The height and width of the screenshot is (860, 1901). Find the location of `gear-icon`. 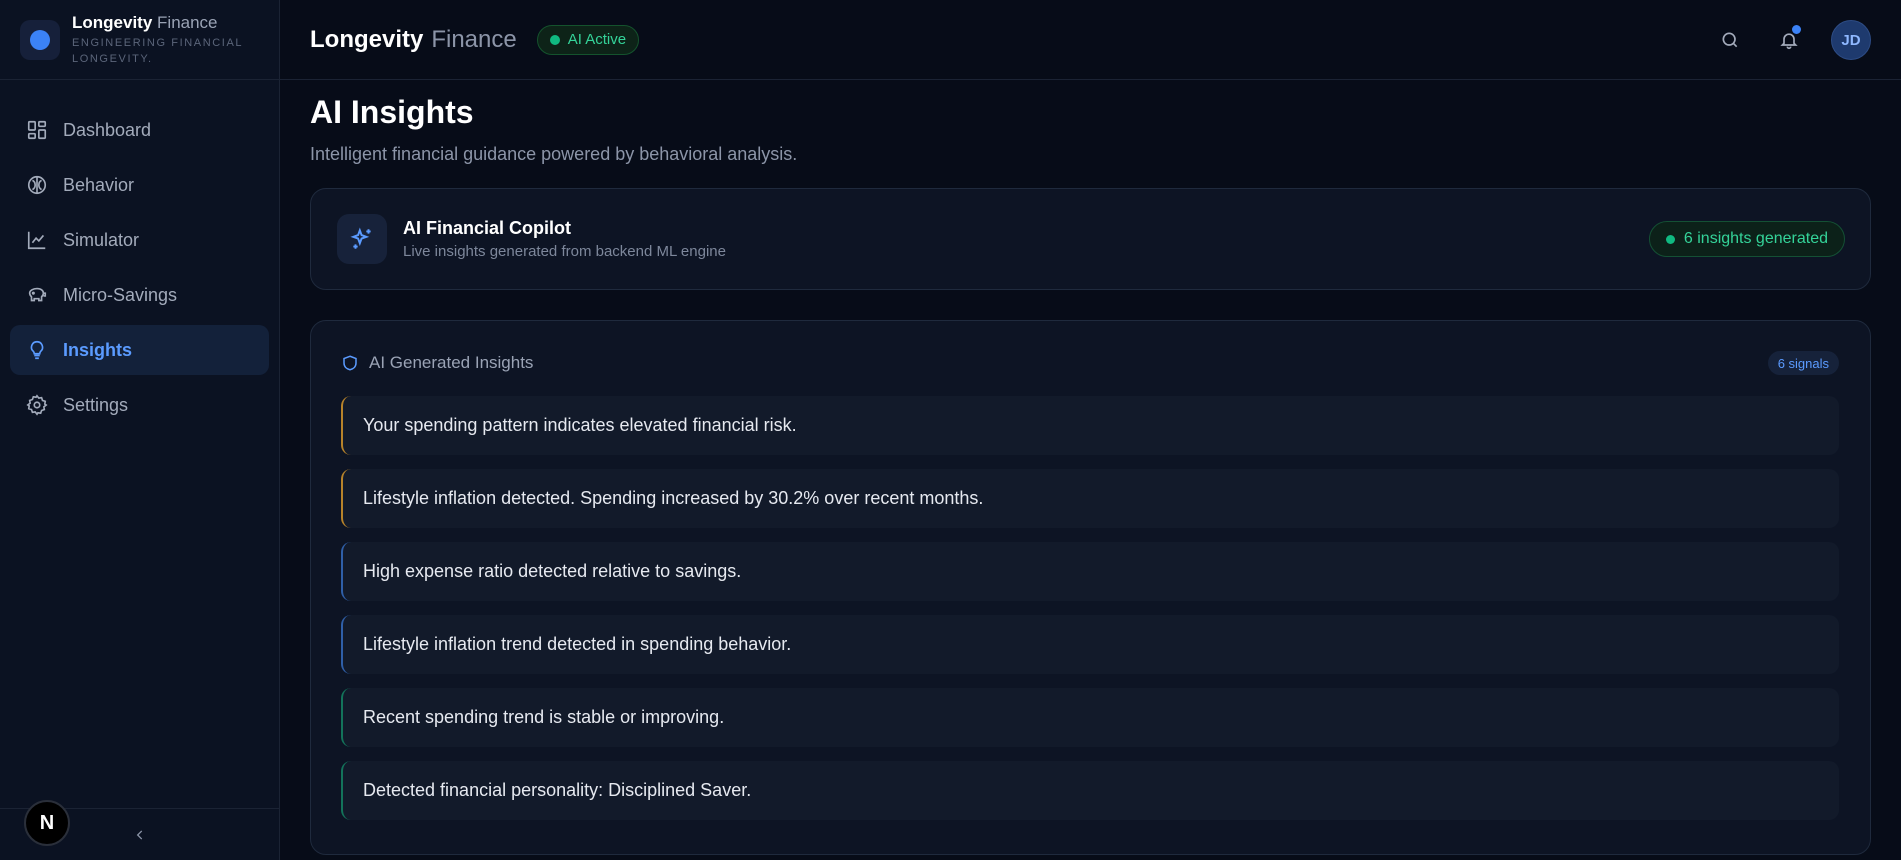

gear-icon is located at coordinates (37, 405).